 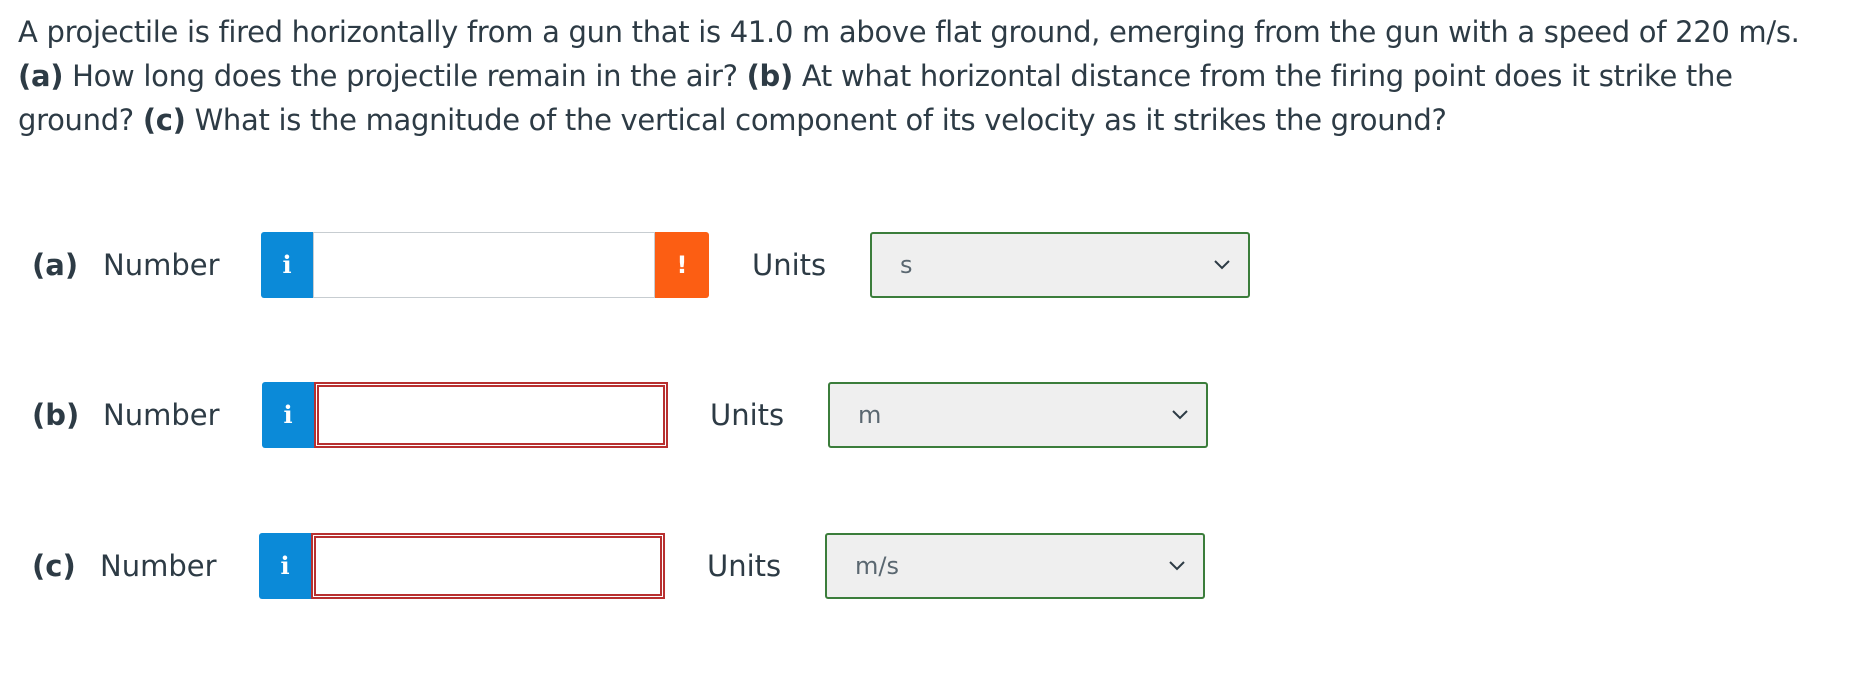 I want to click on answer-row-a: (a) Number i ! Units s, so click(x=650, y=265).